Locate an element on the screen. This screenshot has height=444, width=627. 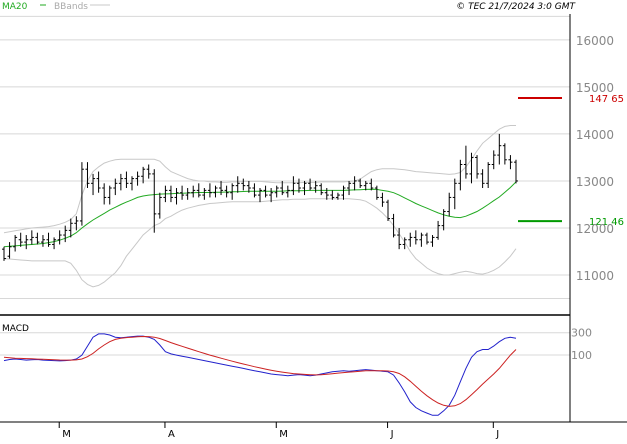
price-tick-label: 13000 is located at coordinates (595, 182).